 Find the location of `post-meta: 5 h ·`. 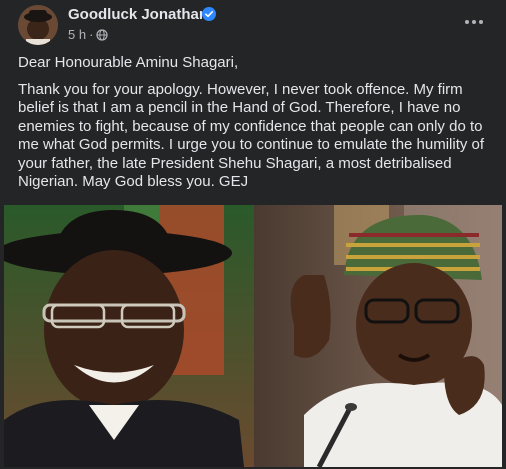

post-meta: 5 h · is located at coordinates (88, 34).